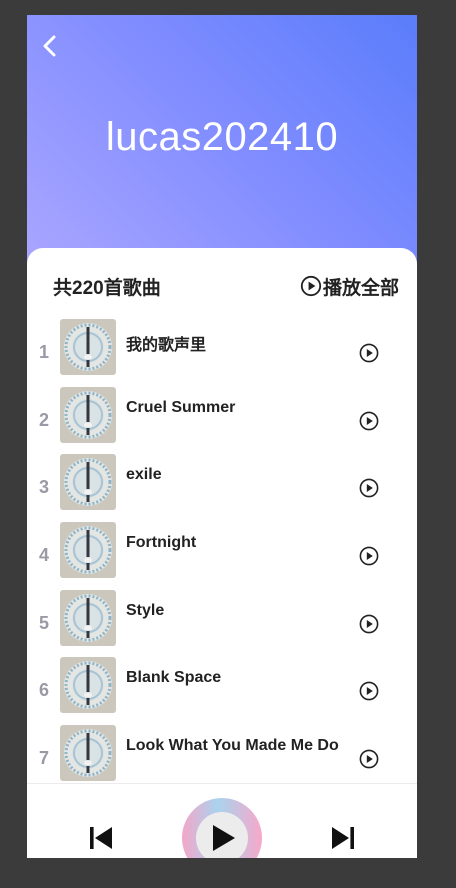  I want to click on song-row: 4 Fortnight, so click(222, 555).